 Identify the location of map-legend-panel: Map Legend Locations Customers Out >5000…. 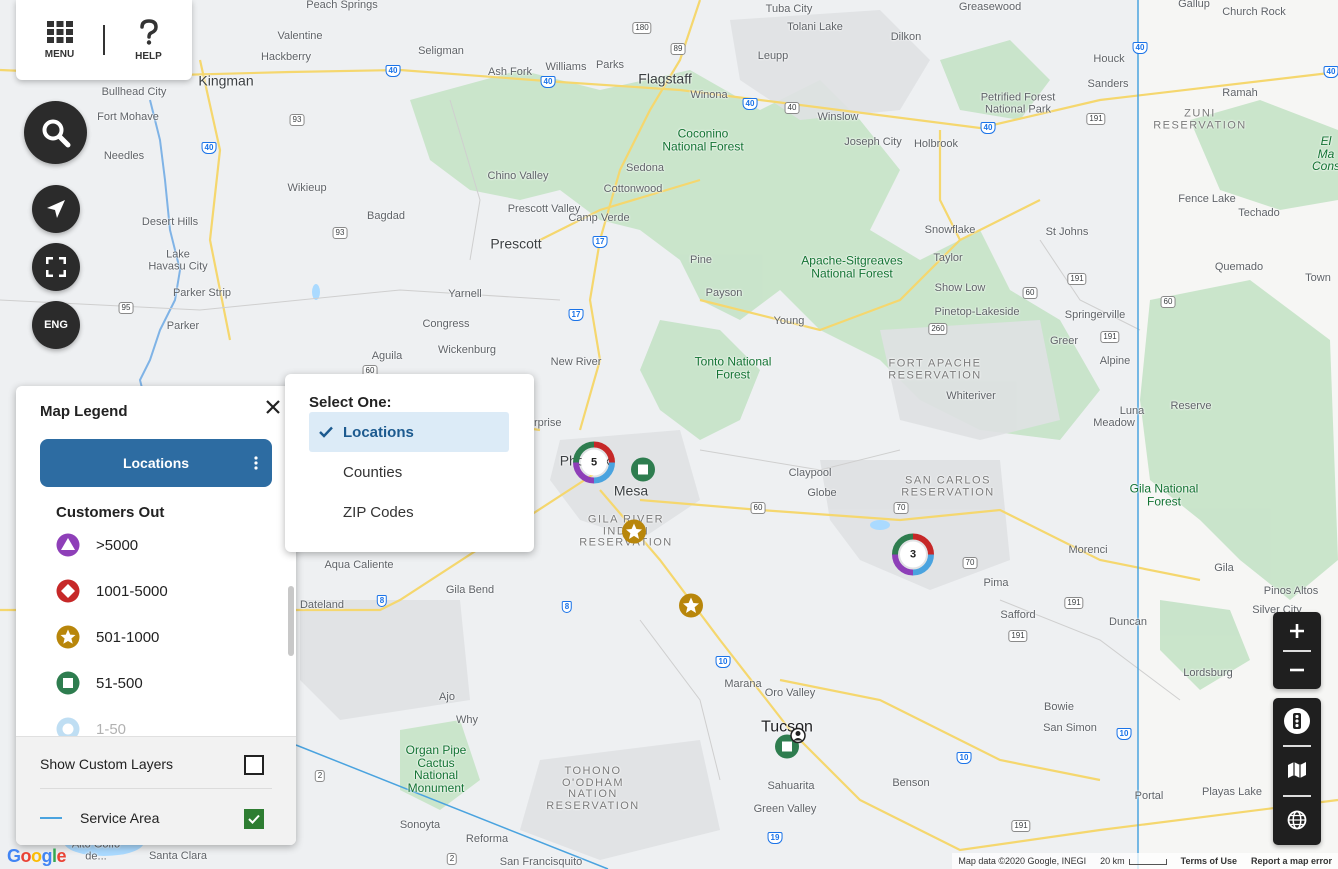
(156, 615).